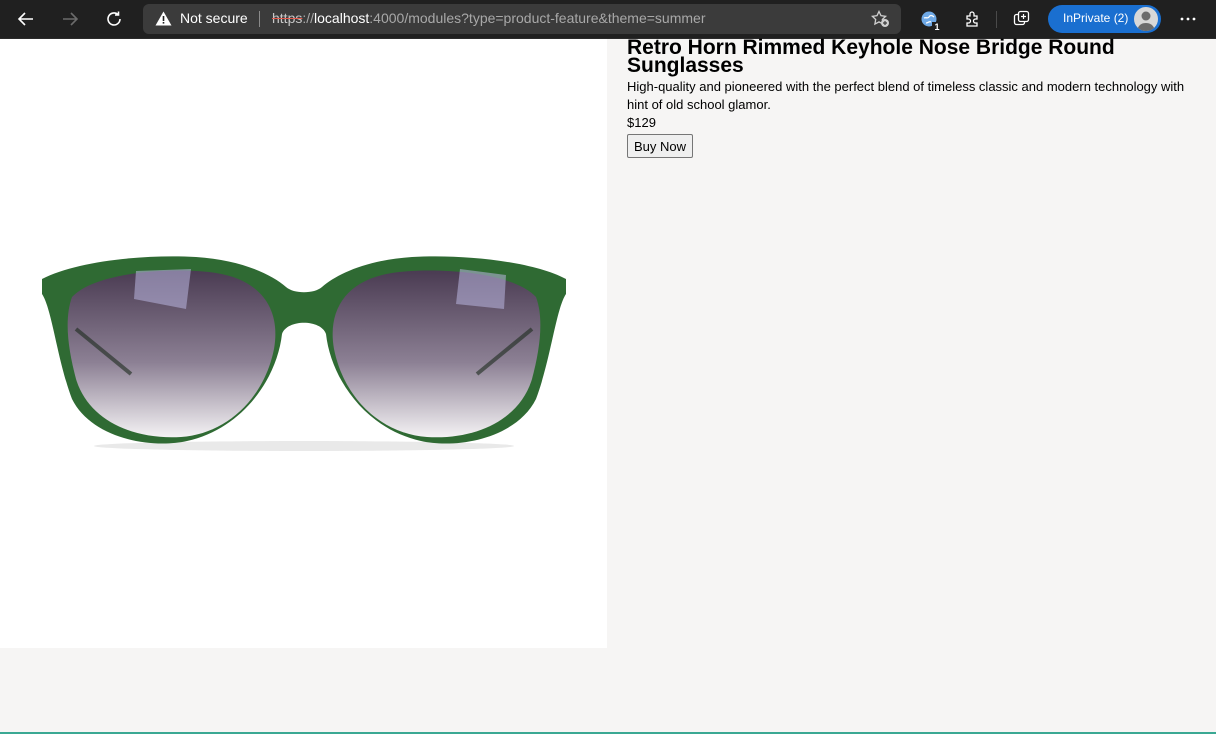  I want to click on collections-icon, so click(1021, 18).